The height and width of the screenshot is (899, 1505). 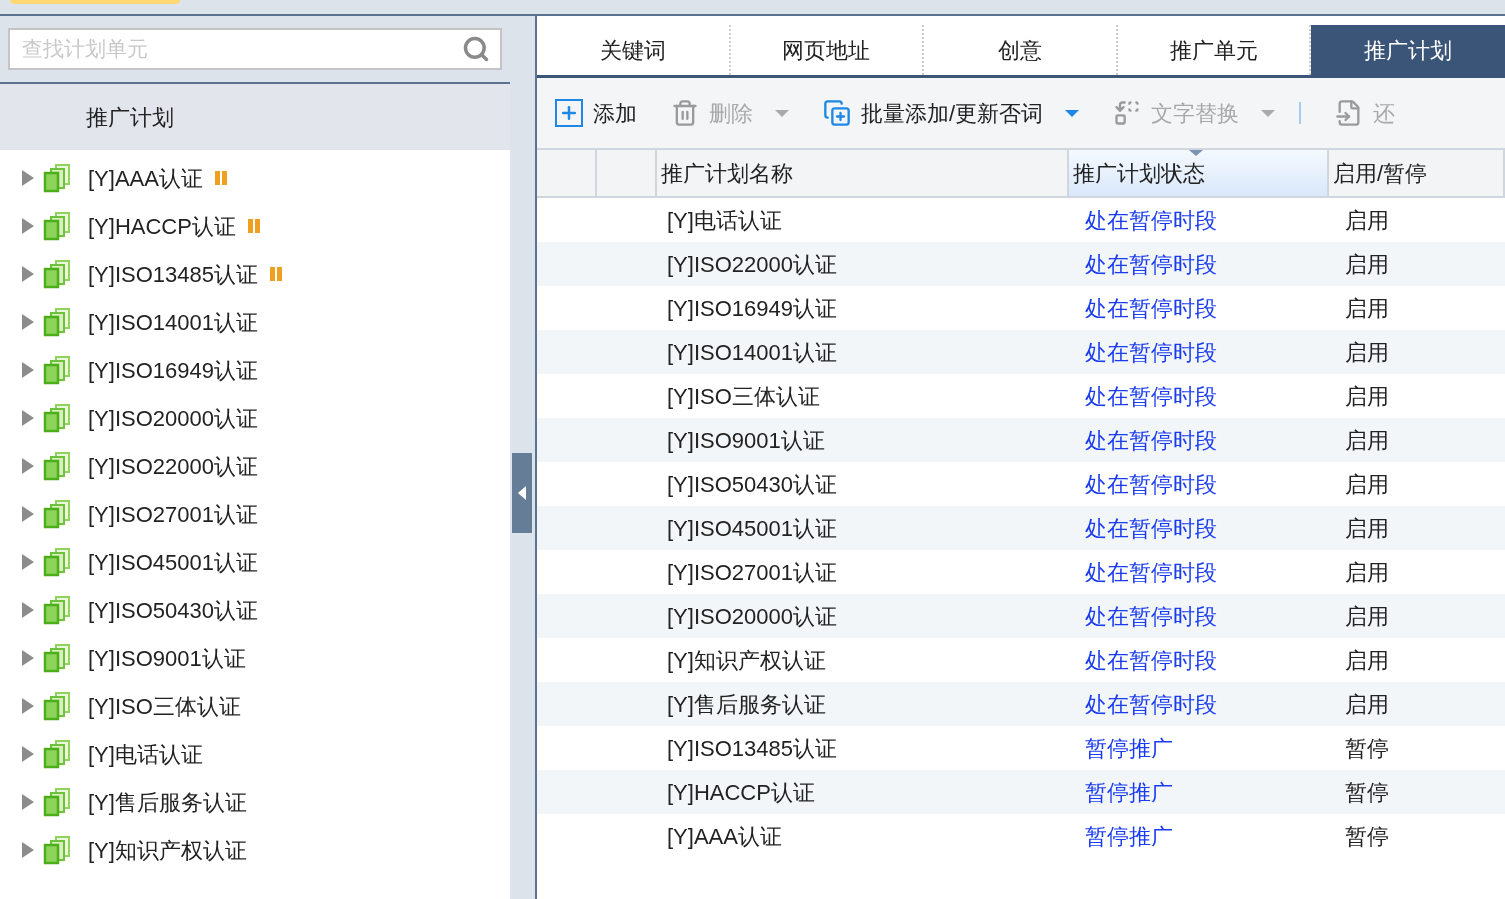 What do you see at coordinates (164, 706) in the screenshot?
I see `plan-name: [Y]ISO三体认证` at bounding box center [164, 706].